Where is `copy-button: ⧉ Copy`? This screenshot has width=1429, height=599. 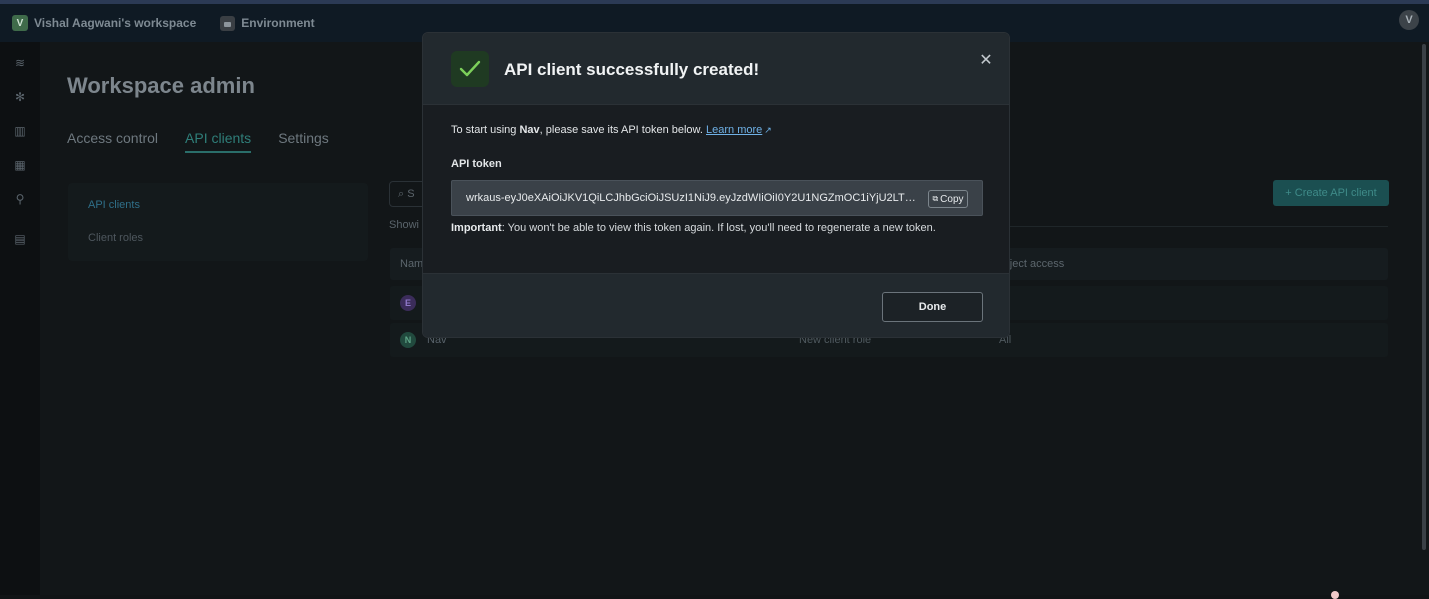 copy-button: ⧉ Copy is located at coordinates (948, 199).